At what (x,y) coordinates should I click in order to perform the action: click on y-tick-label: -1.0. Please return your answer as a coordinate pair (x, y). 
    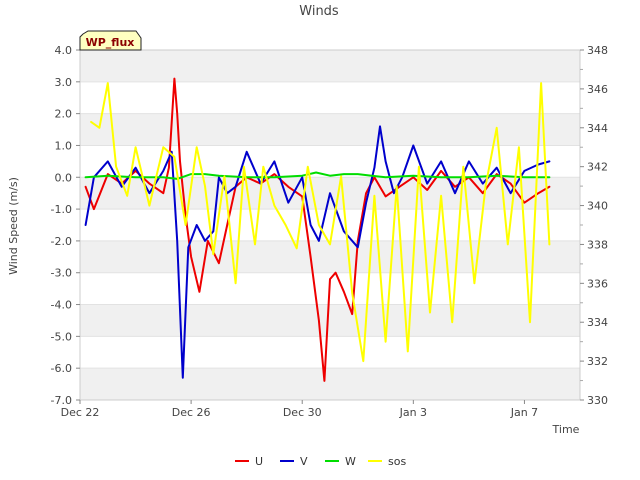
    Looking at the image, I should click on (61, 209).